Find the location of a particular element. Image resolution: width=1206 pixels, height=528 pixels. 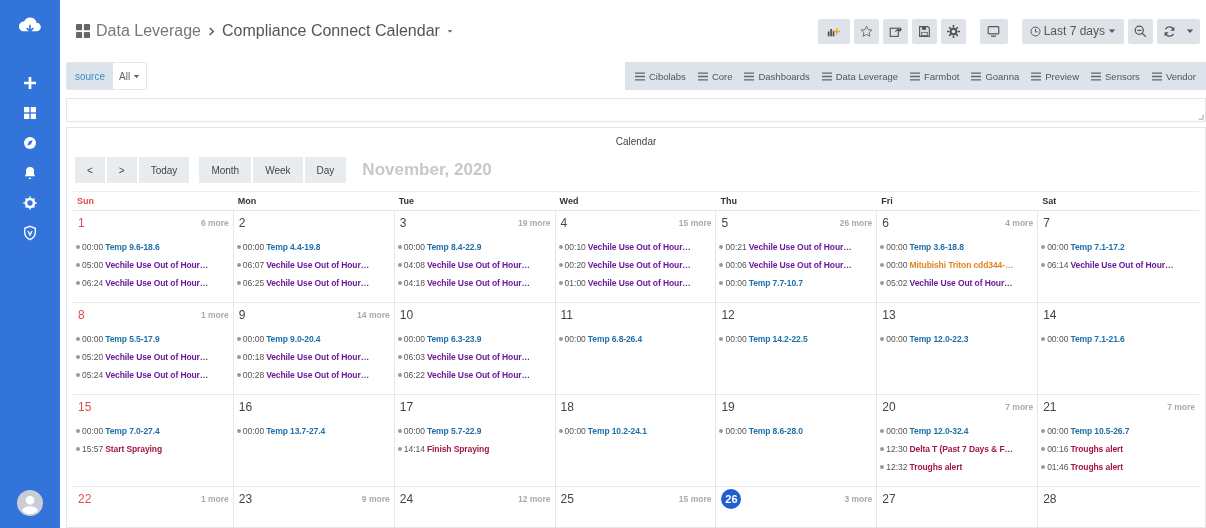

user-avatar-icon is located at coordinates (30, 503).